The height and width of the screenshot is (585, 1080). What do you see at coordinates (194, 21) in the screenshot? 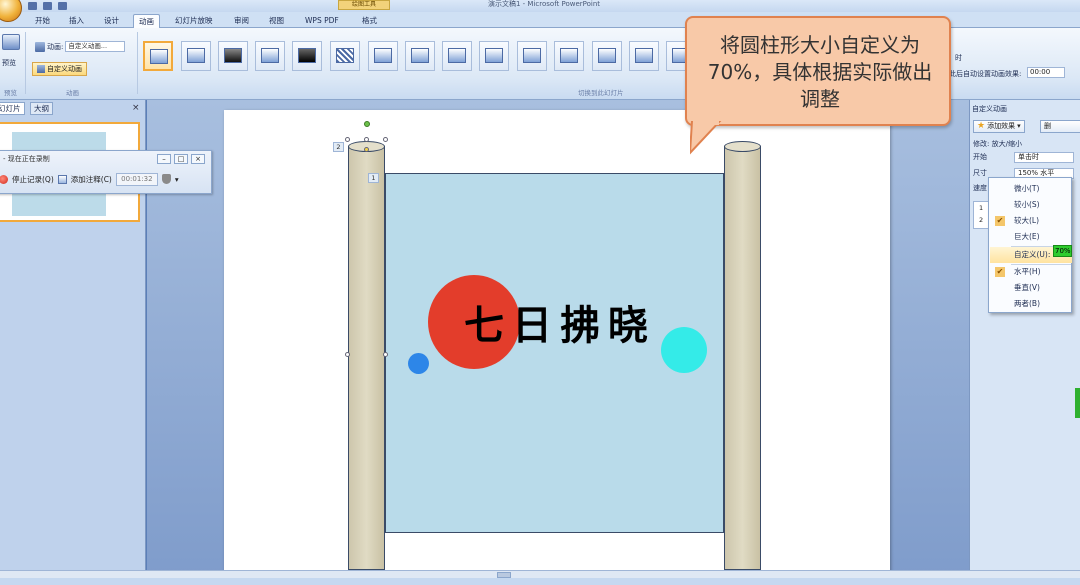
I see `tab-slideshow: 幻灯片放映` at bounding box center [194, 21].